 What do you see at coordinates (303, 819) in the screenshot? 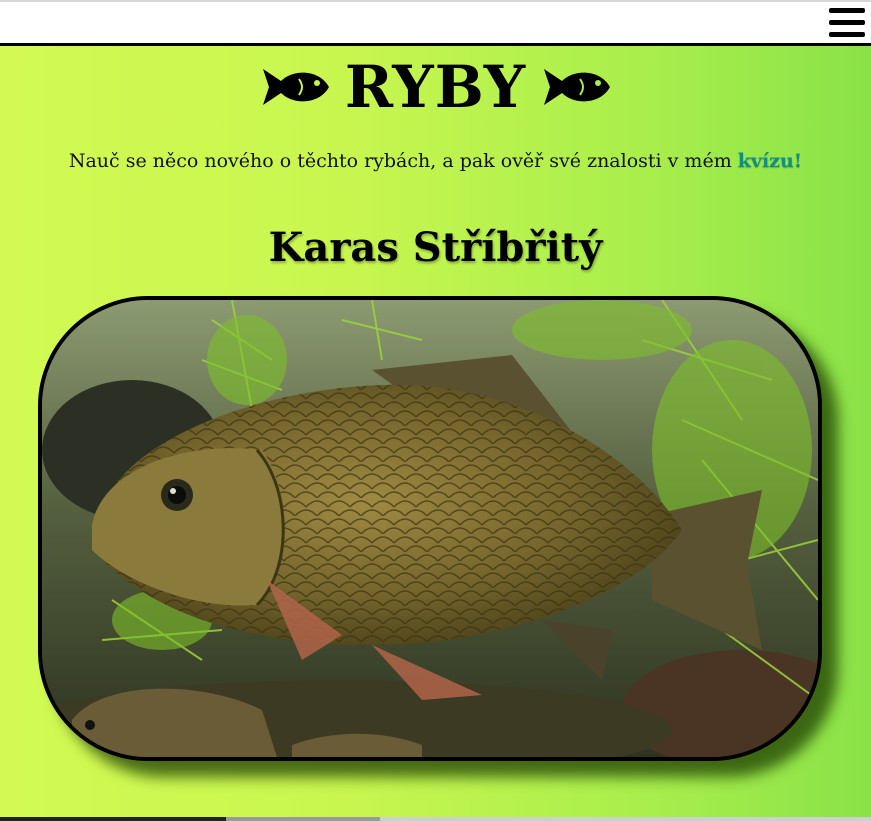
I see `scrollbar-thumb-secondary` at bounding box center [303, 819].